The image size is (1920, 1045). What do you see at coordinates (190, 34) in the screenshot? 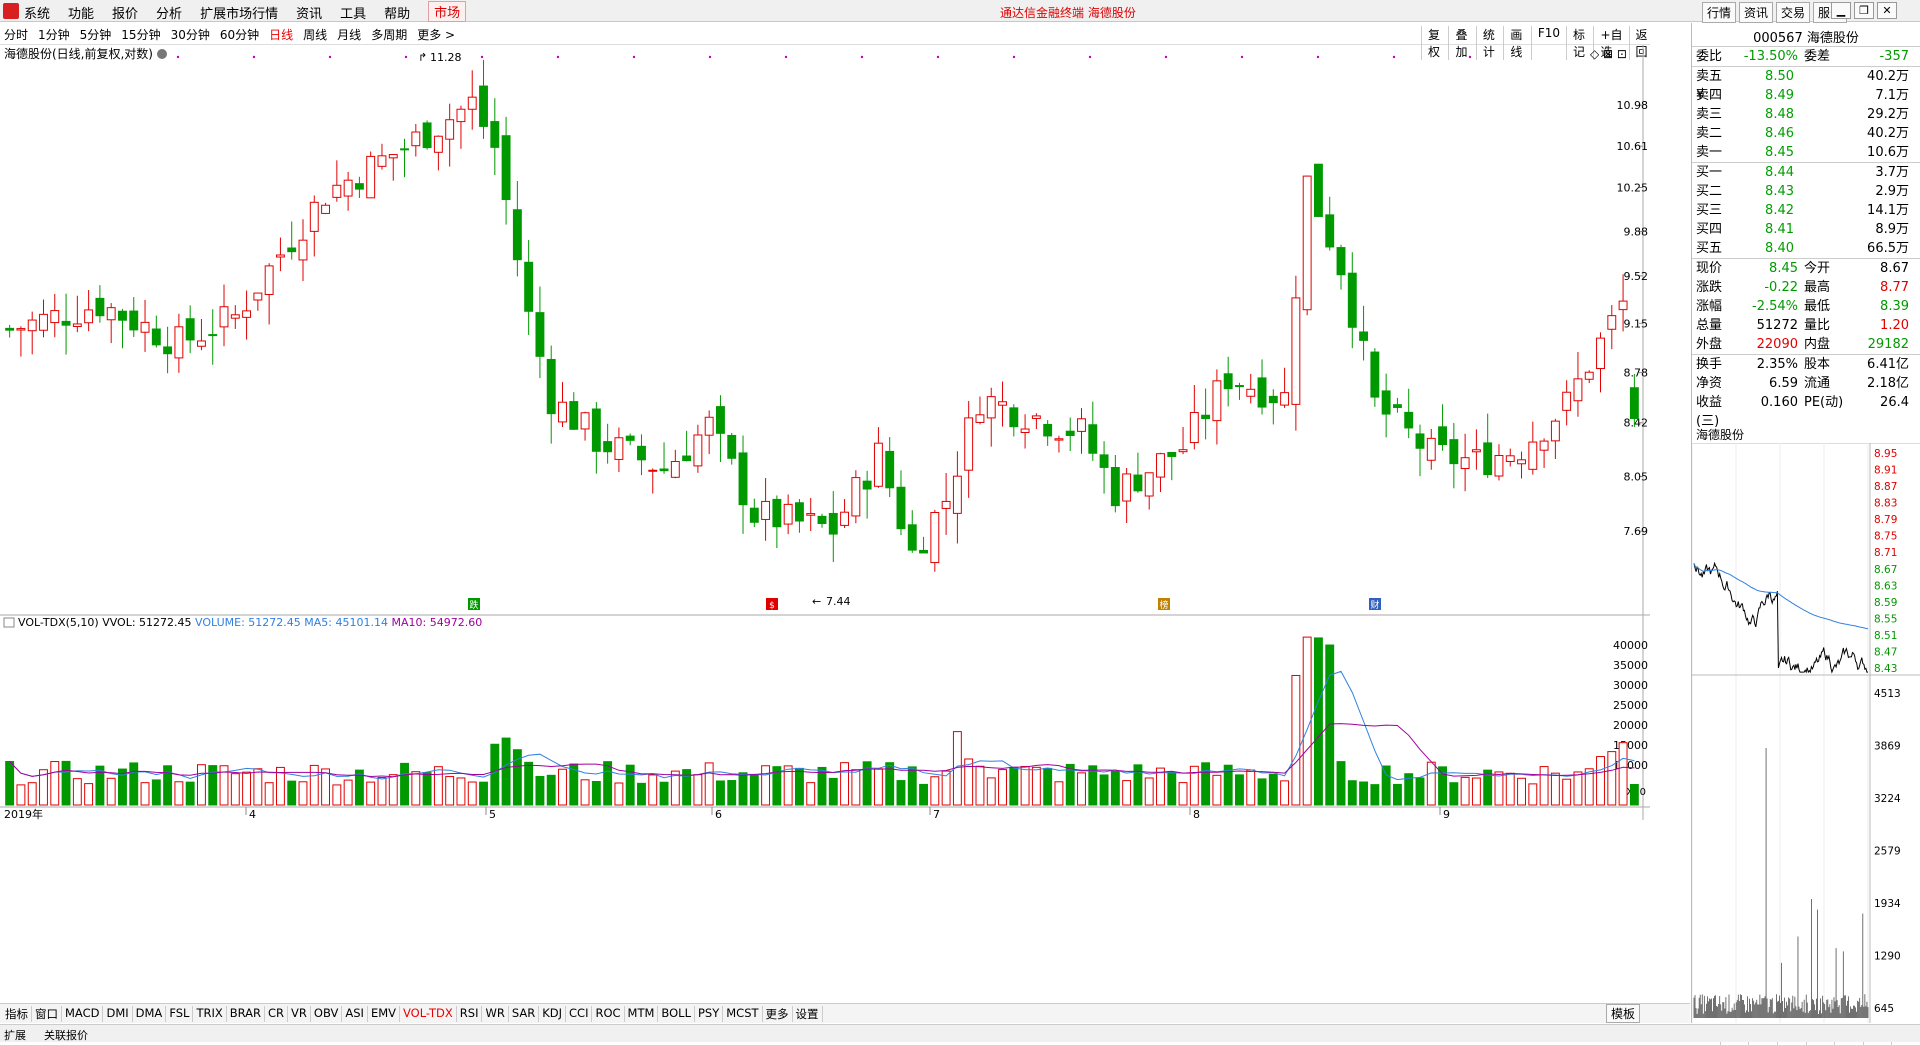
I see `period-tab-4: 30分钟` at bounding box center [190, 34].